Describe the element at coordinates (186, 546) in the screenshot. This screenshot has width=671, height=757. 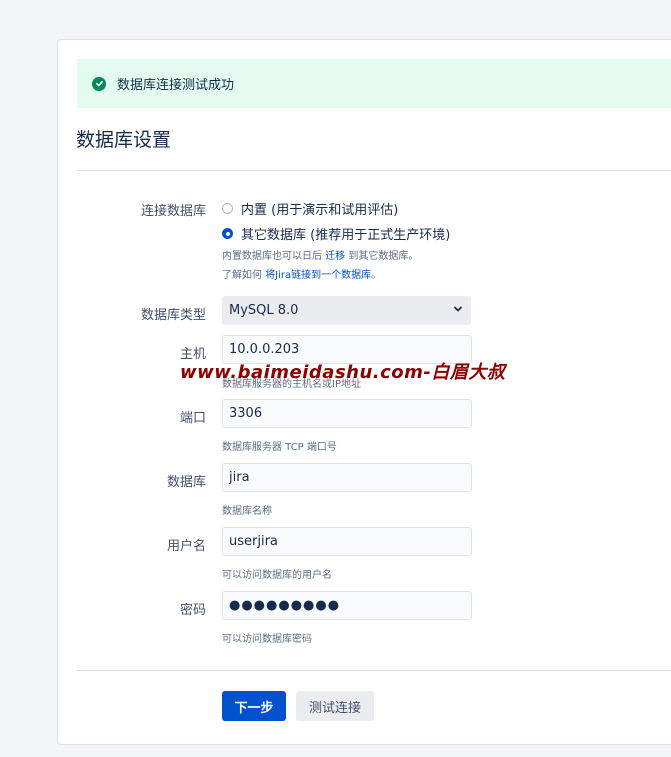
I see `username-label: 用户名` at that location.